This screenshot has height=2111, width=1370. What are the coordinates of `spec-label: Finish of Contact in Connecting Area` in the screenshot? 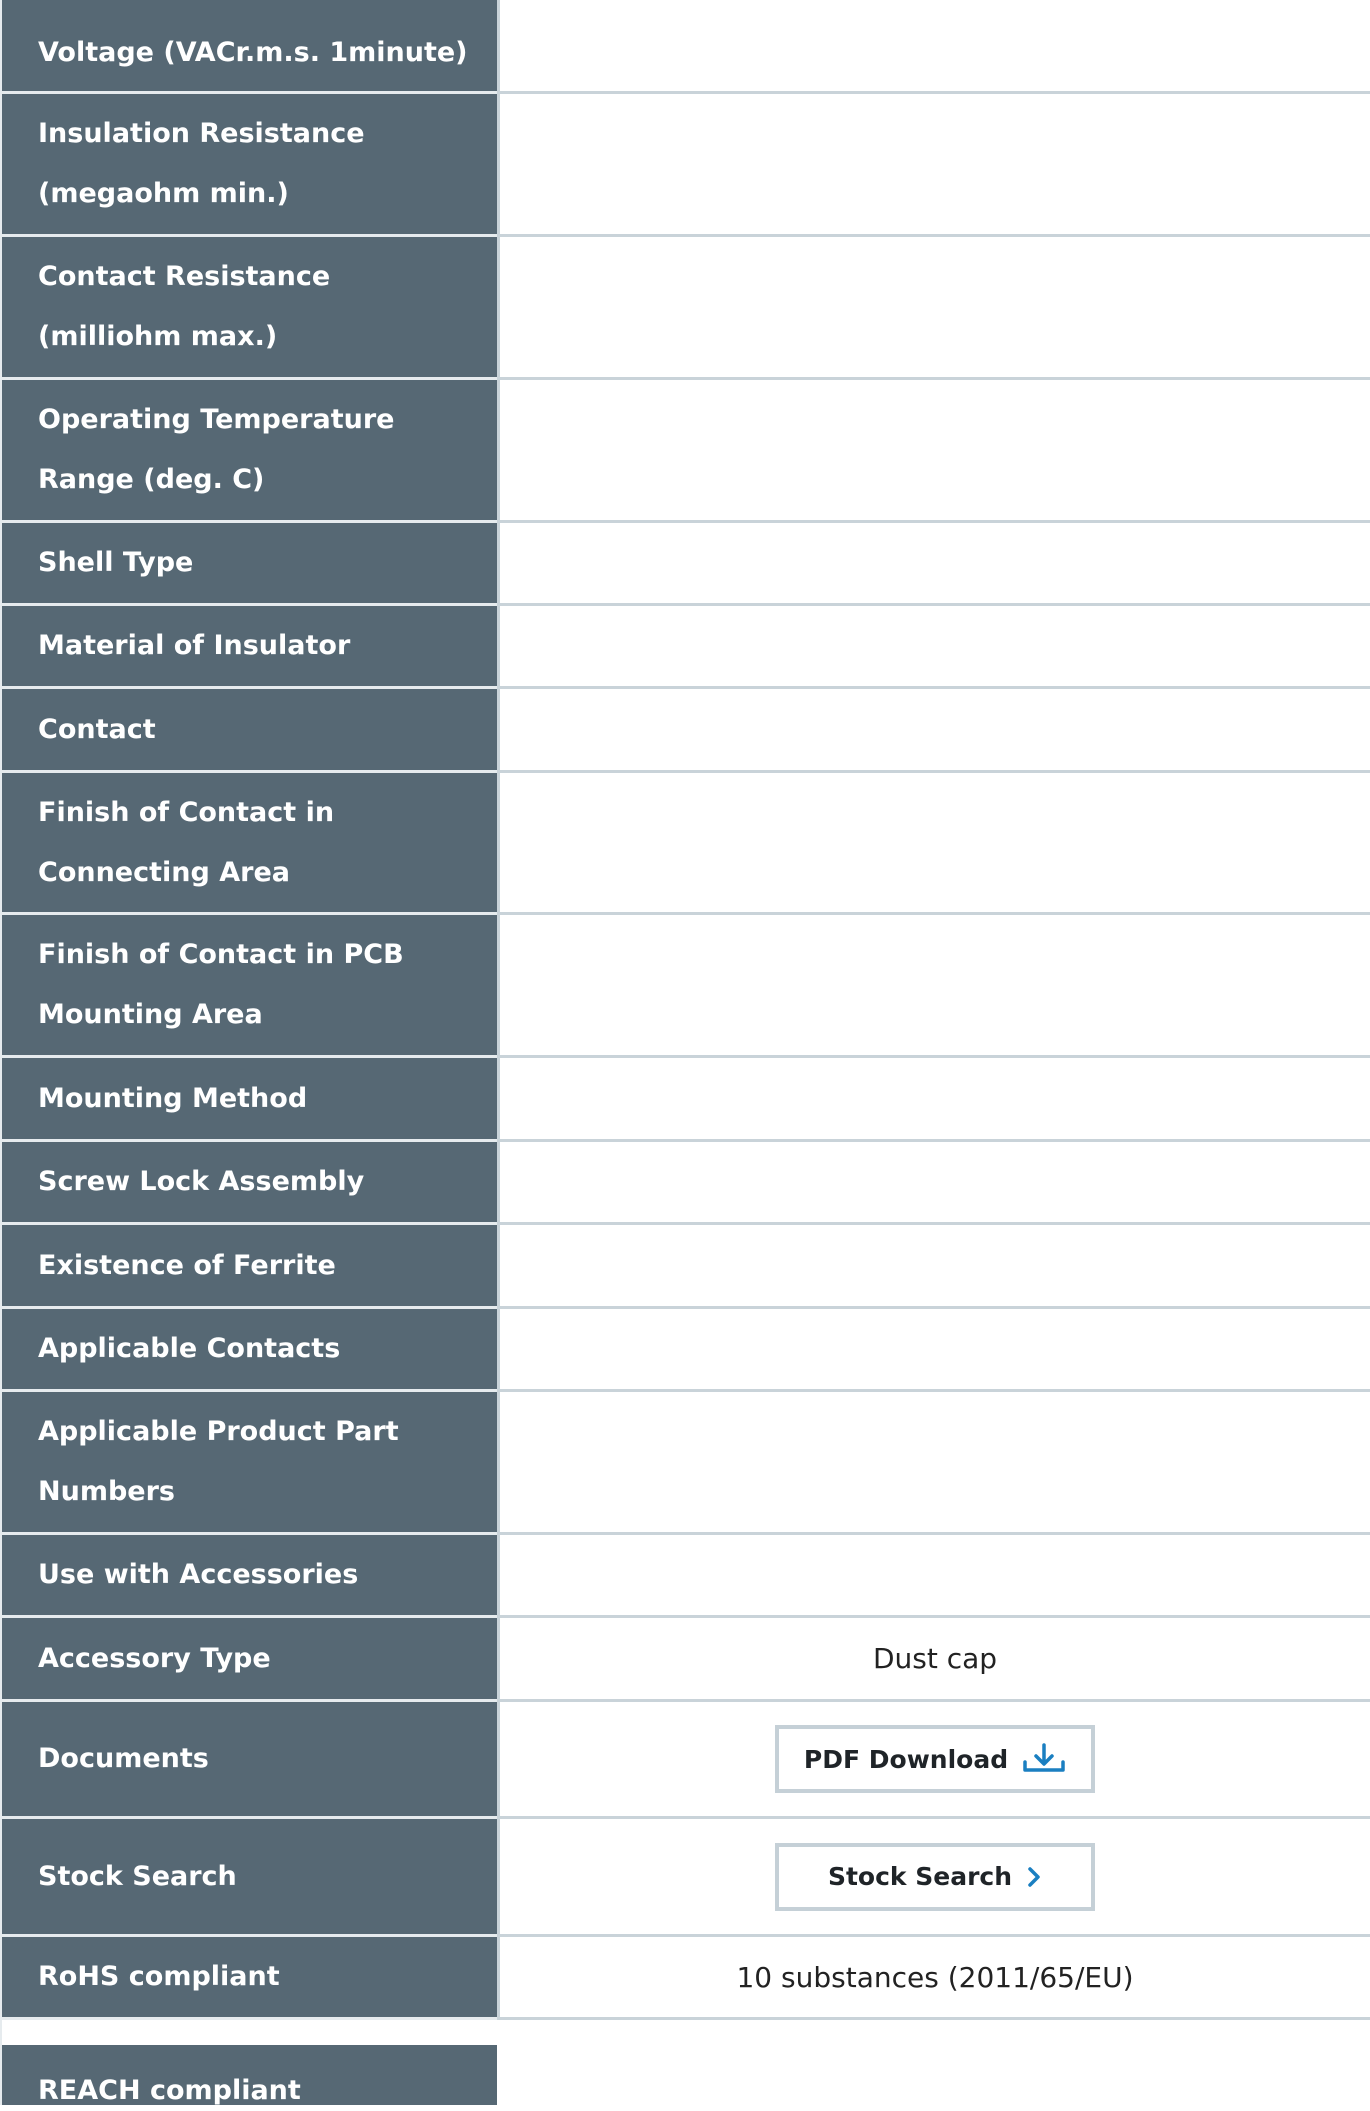 It's located at (248, 844).